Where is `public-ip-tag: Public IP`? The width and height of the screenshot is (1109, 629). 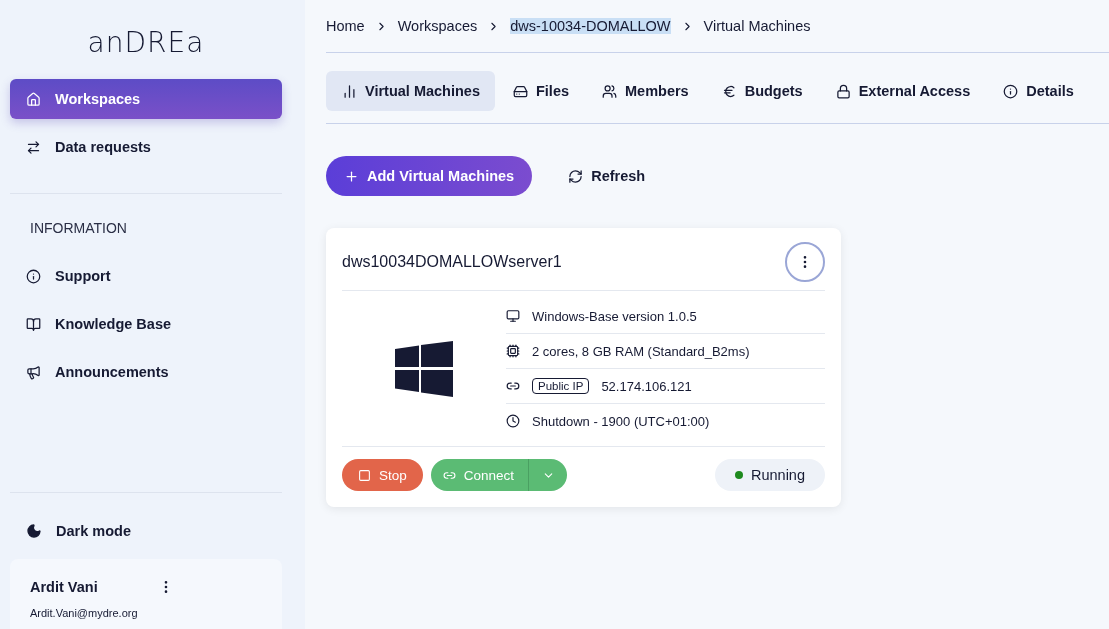 public-ip-tag: Public IP is located at coordinates (561, 386).